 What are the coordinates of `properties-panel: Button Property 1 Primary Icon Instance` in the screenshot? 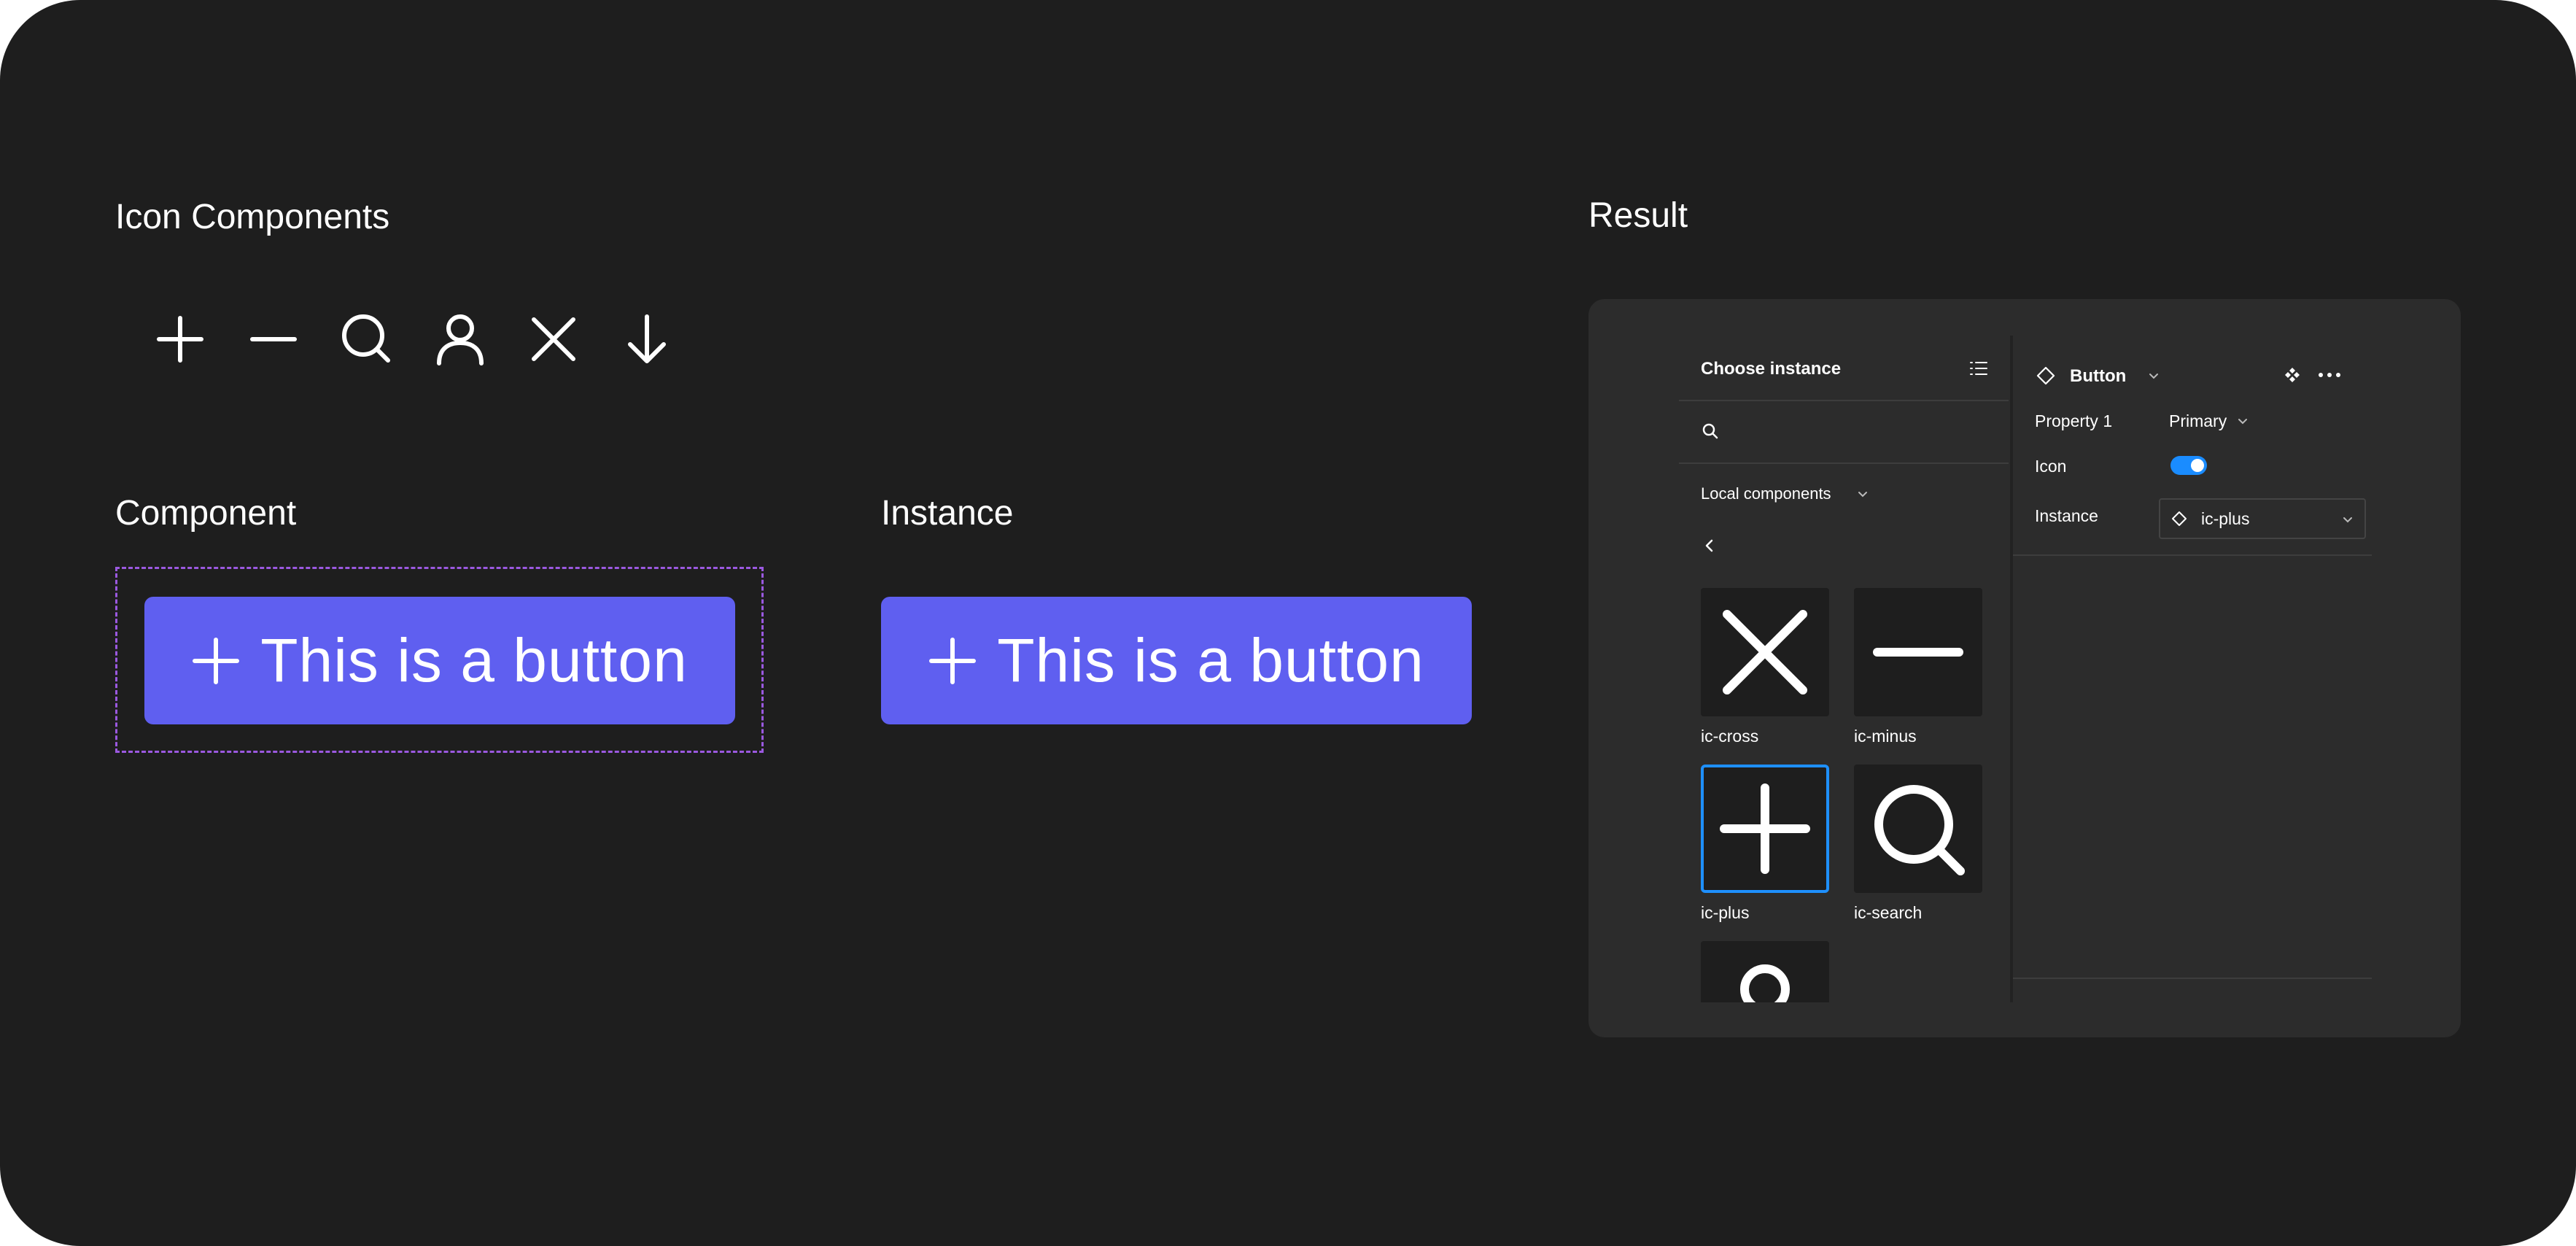 It's located at (2192, 669).